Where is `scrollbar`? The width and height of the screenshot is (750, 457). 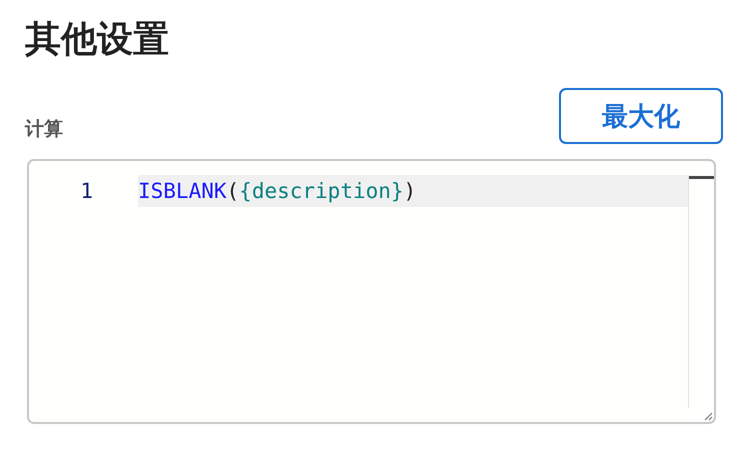
scrollbar is located at coordinates (701, 291).